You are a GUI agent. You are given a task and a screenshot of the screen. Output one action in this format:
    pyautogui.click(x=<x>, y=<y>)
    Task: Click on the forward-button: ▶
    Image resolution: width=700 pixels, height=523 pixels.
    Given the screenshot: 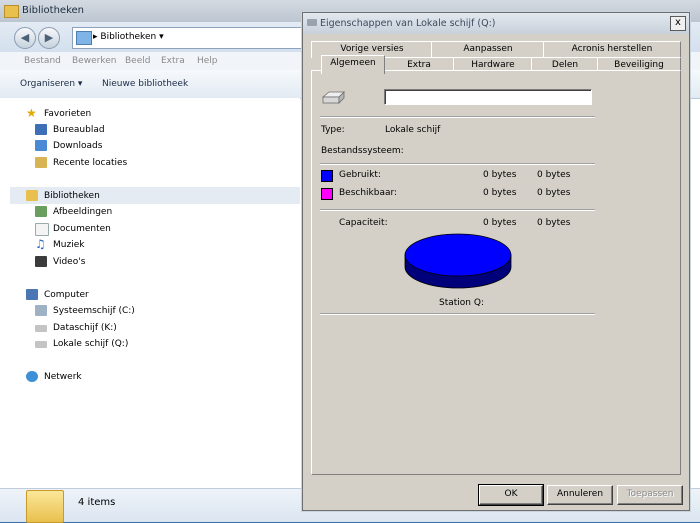 What is the action you would take?
    pyautogui.click(x=49, y=38)
    